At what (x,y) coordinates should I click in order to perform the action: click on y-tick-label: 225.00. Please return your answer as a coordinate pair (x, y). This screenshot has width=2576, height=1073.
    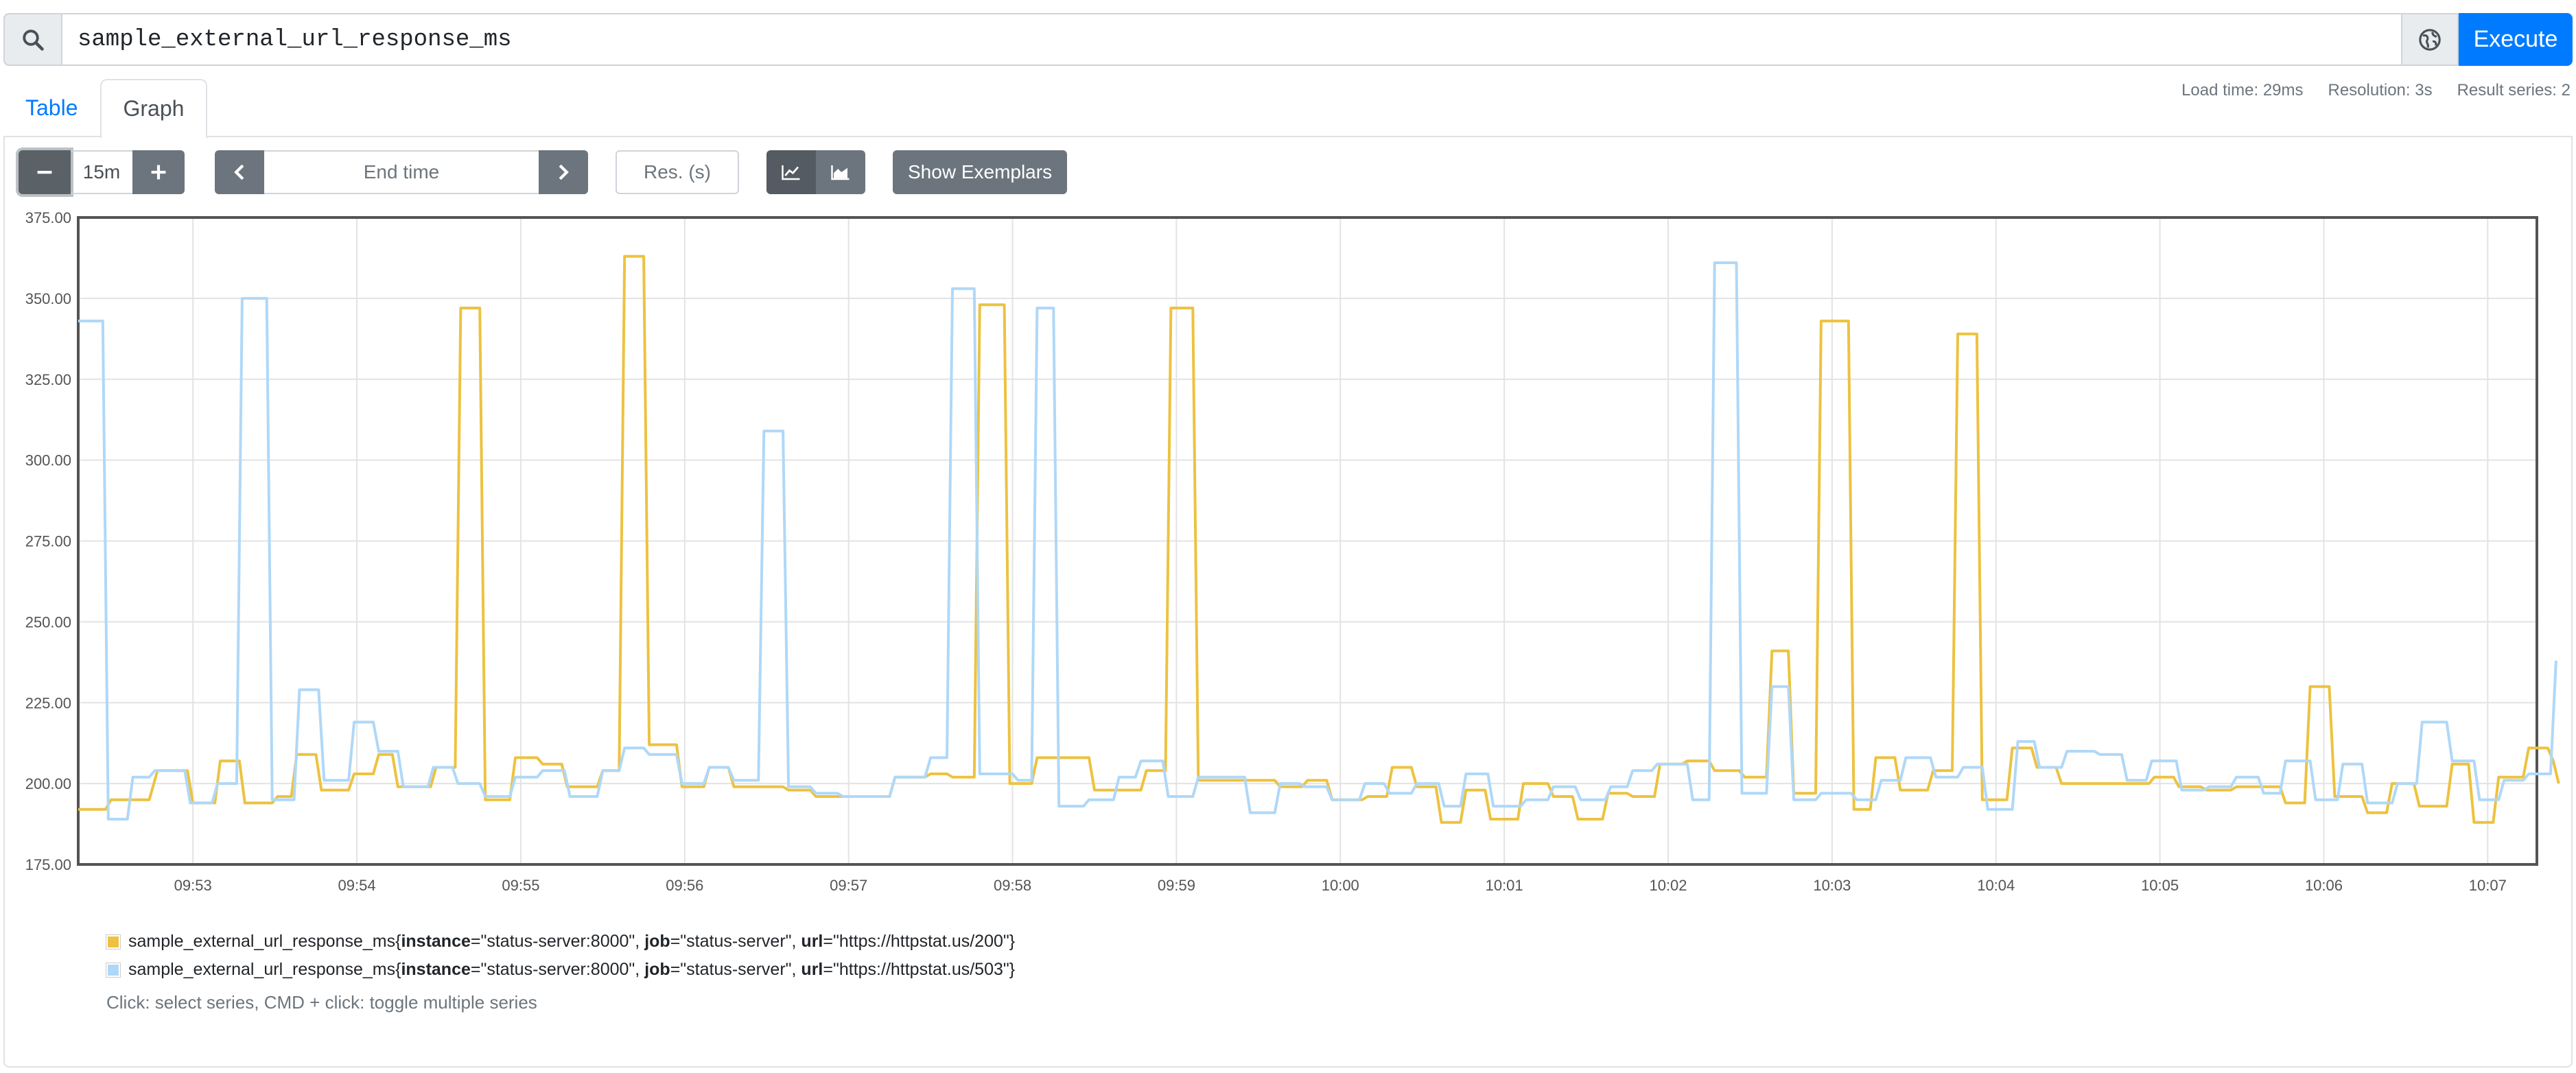
    Looking at the image, I should click on (48, 702).